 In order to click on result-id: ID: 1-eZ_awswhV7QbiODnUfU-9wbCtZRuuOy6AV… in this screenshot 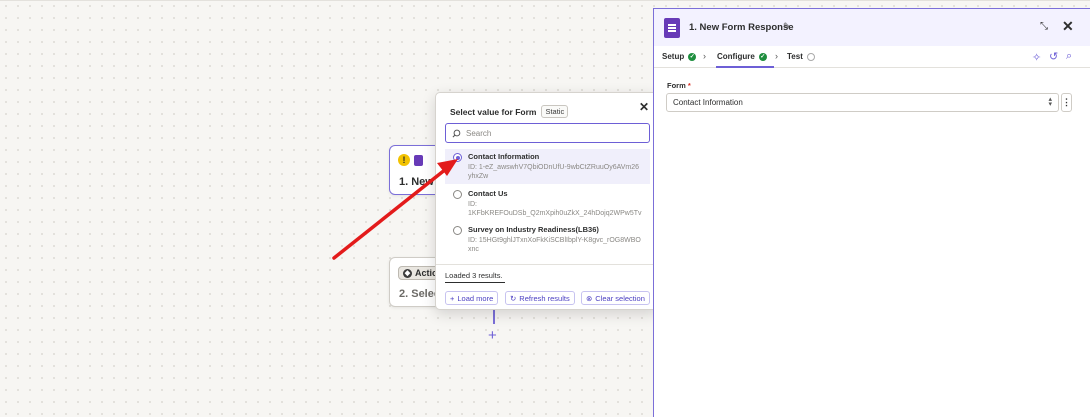, I will do `click(554, 172)`.